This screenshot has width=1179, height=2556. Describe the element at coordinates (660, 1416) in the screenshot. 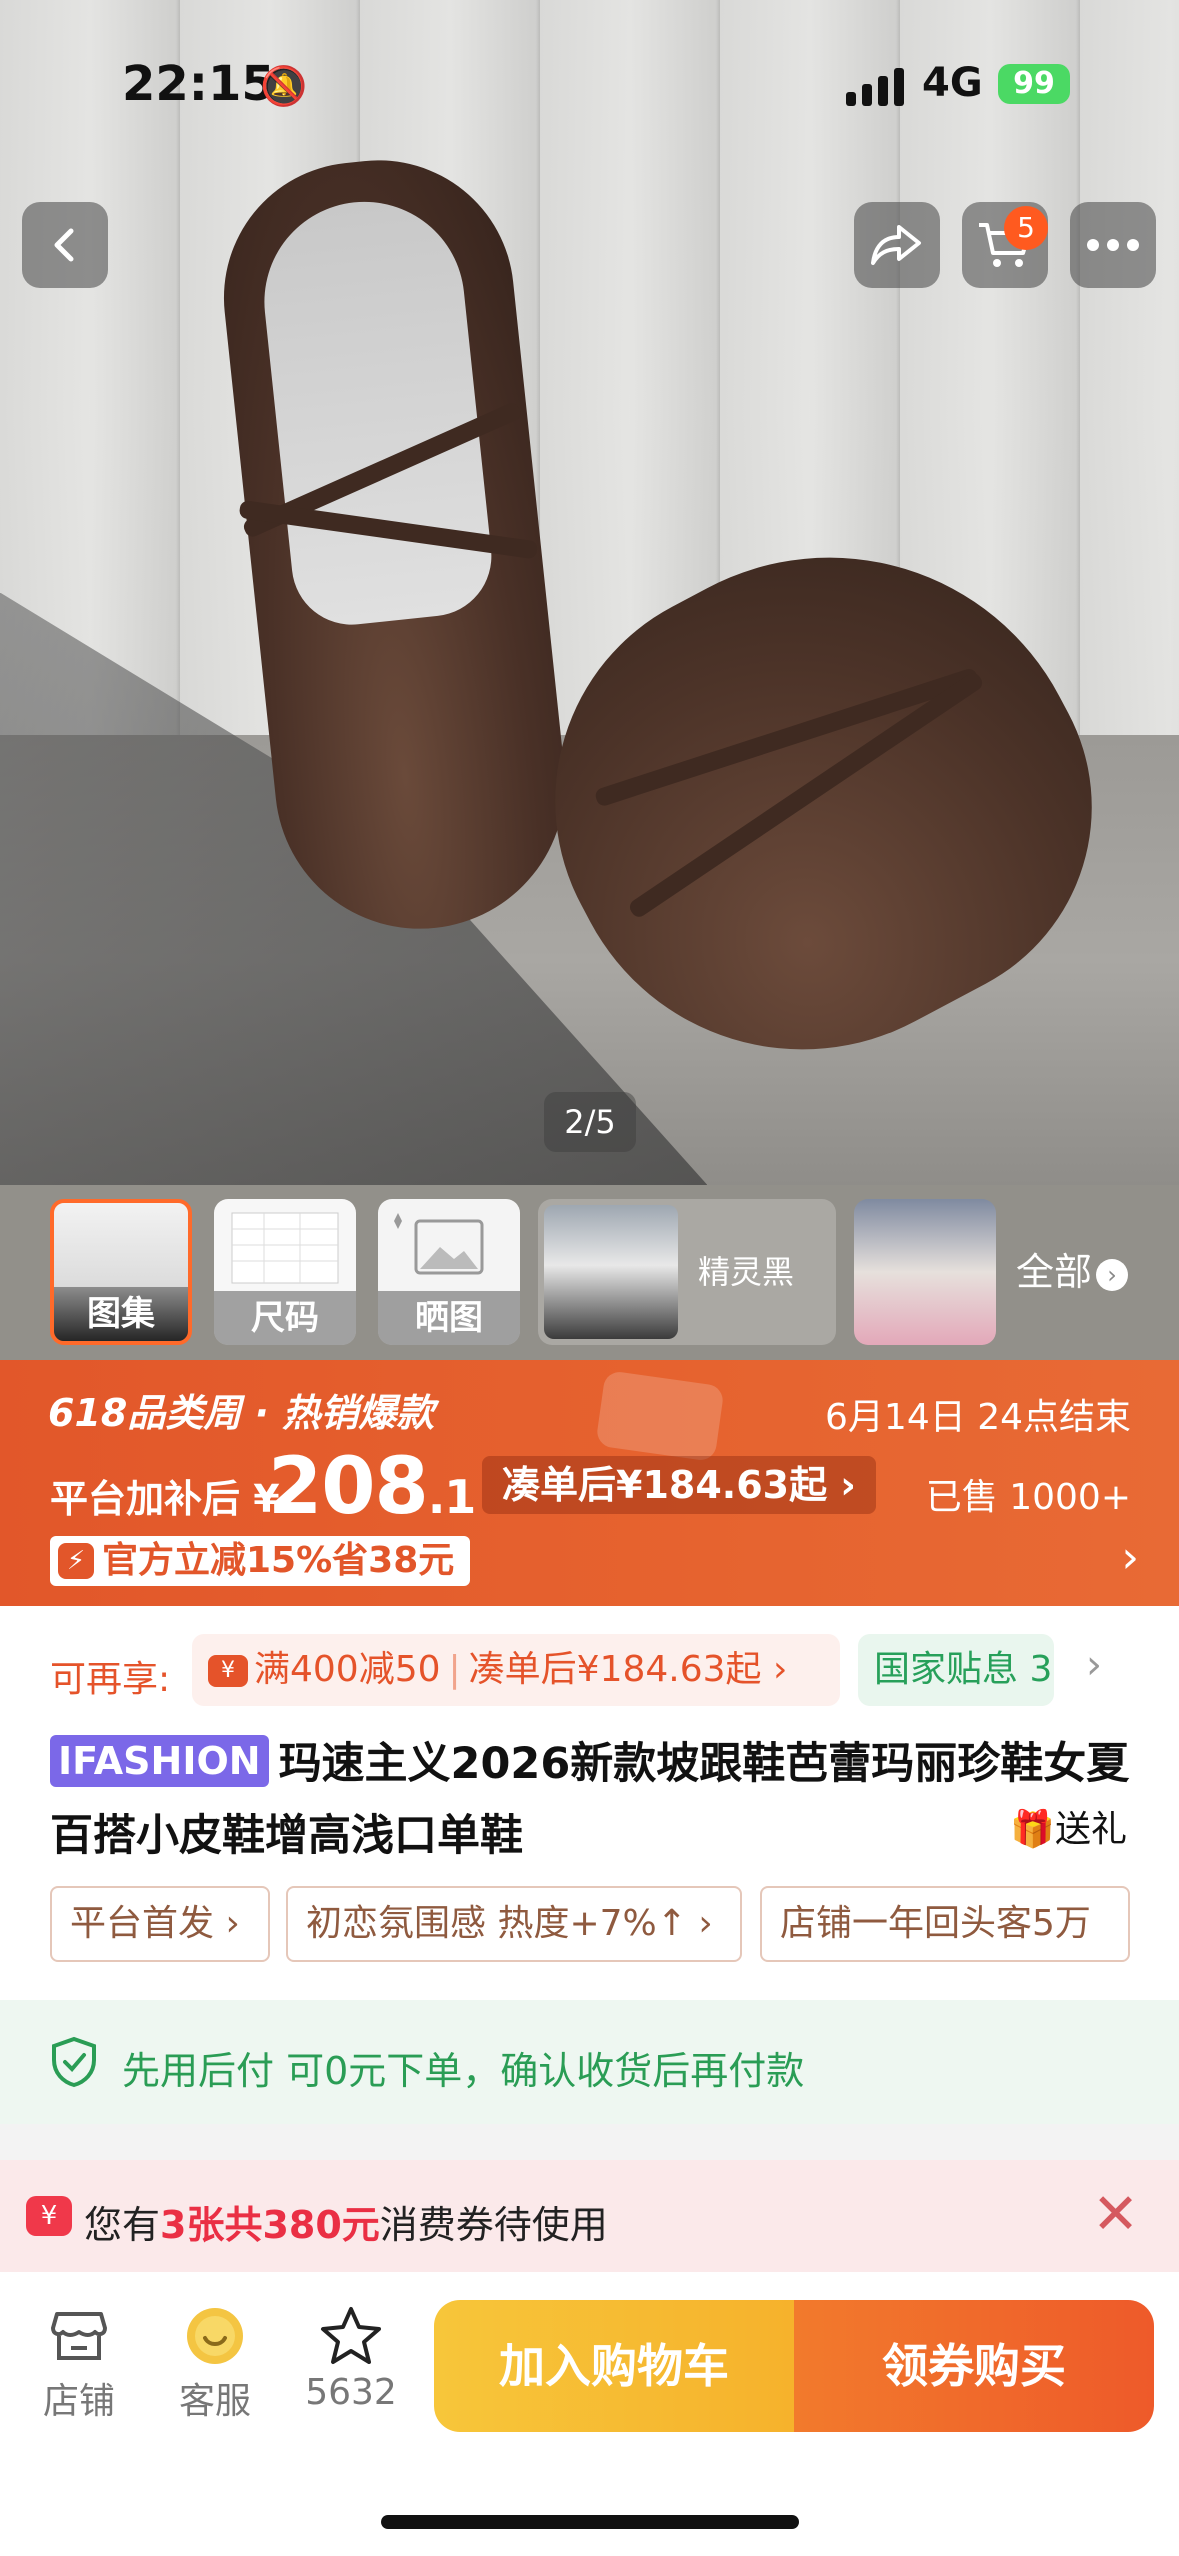

I see `shopping-bag-decoration` at that location.